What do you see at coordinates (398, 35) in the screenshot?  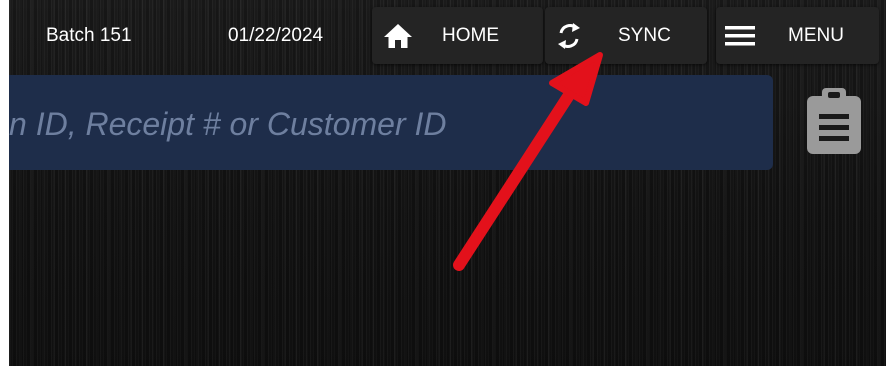 I see `home-icon` at bounding box center [398, 35].